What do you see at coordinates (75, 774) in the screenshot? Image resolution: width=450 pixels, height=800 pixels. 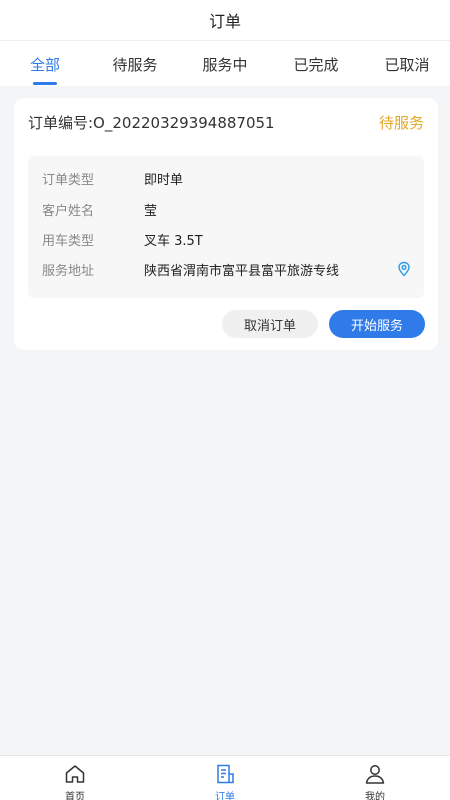 I see `home-icon` at bounding box center [75, 774].